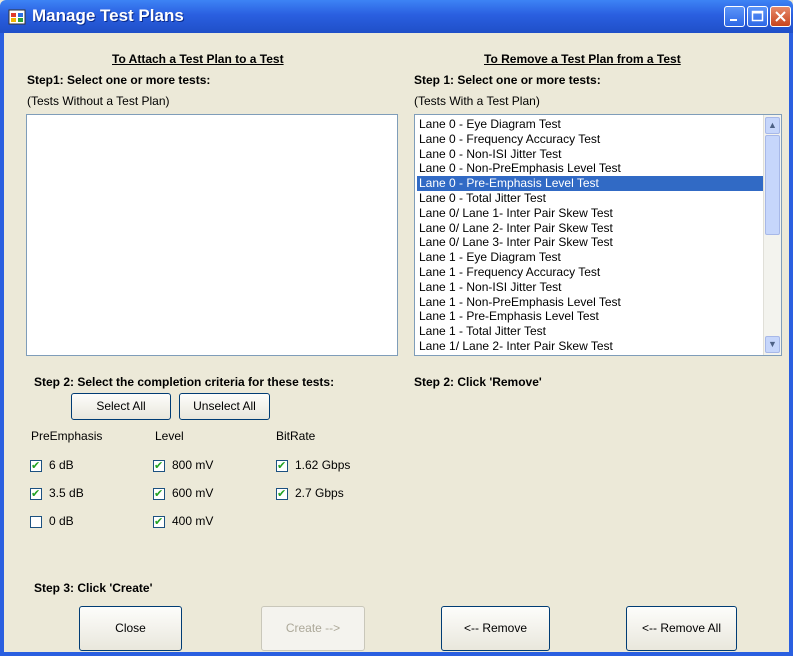 This screenshot has width=793, height=656. Describe the element at coordinates (323, 465) in the screenshot. I see `checkbox-label: 1.62 Gbps` at that location.